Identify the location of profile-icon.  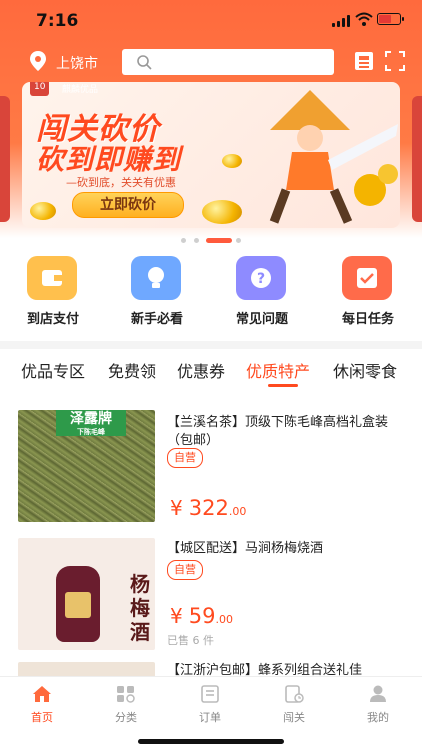
(378, 693).